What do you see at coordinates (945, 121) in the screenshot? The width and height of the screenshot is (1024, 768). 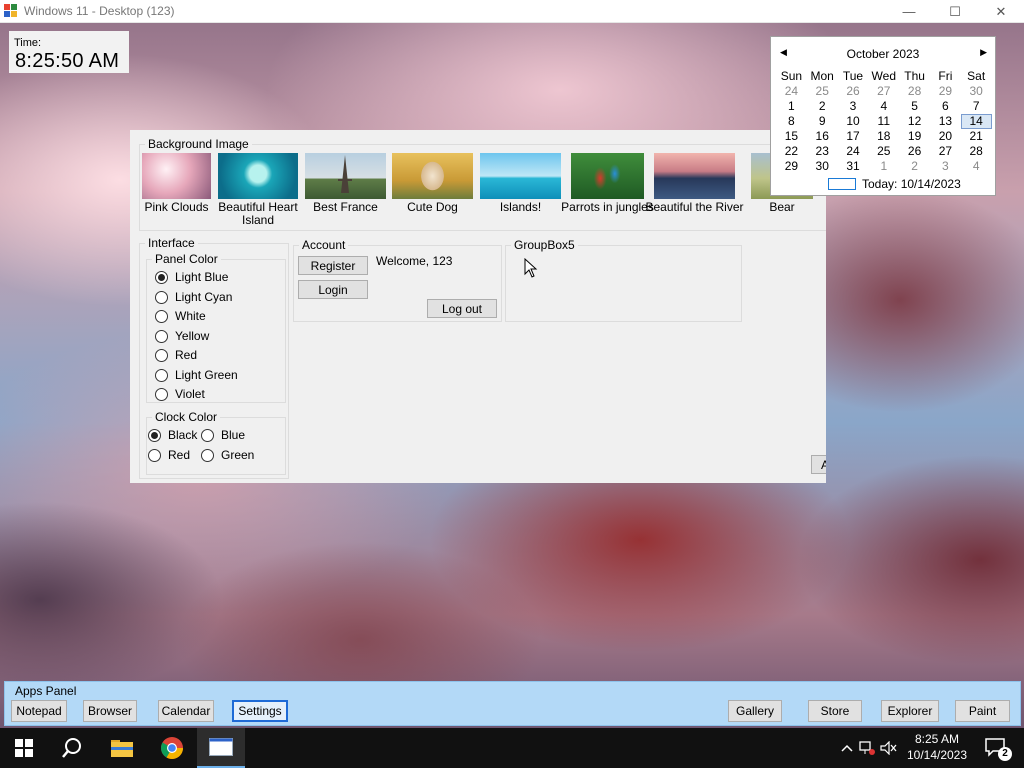 I see `calendar-day: 13` at bounding box center [945, 121].